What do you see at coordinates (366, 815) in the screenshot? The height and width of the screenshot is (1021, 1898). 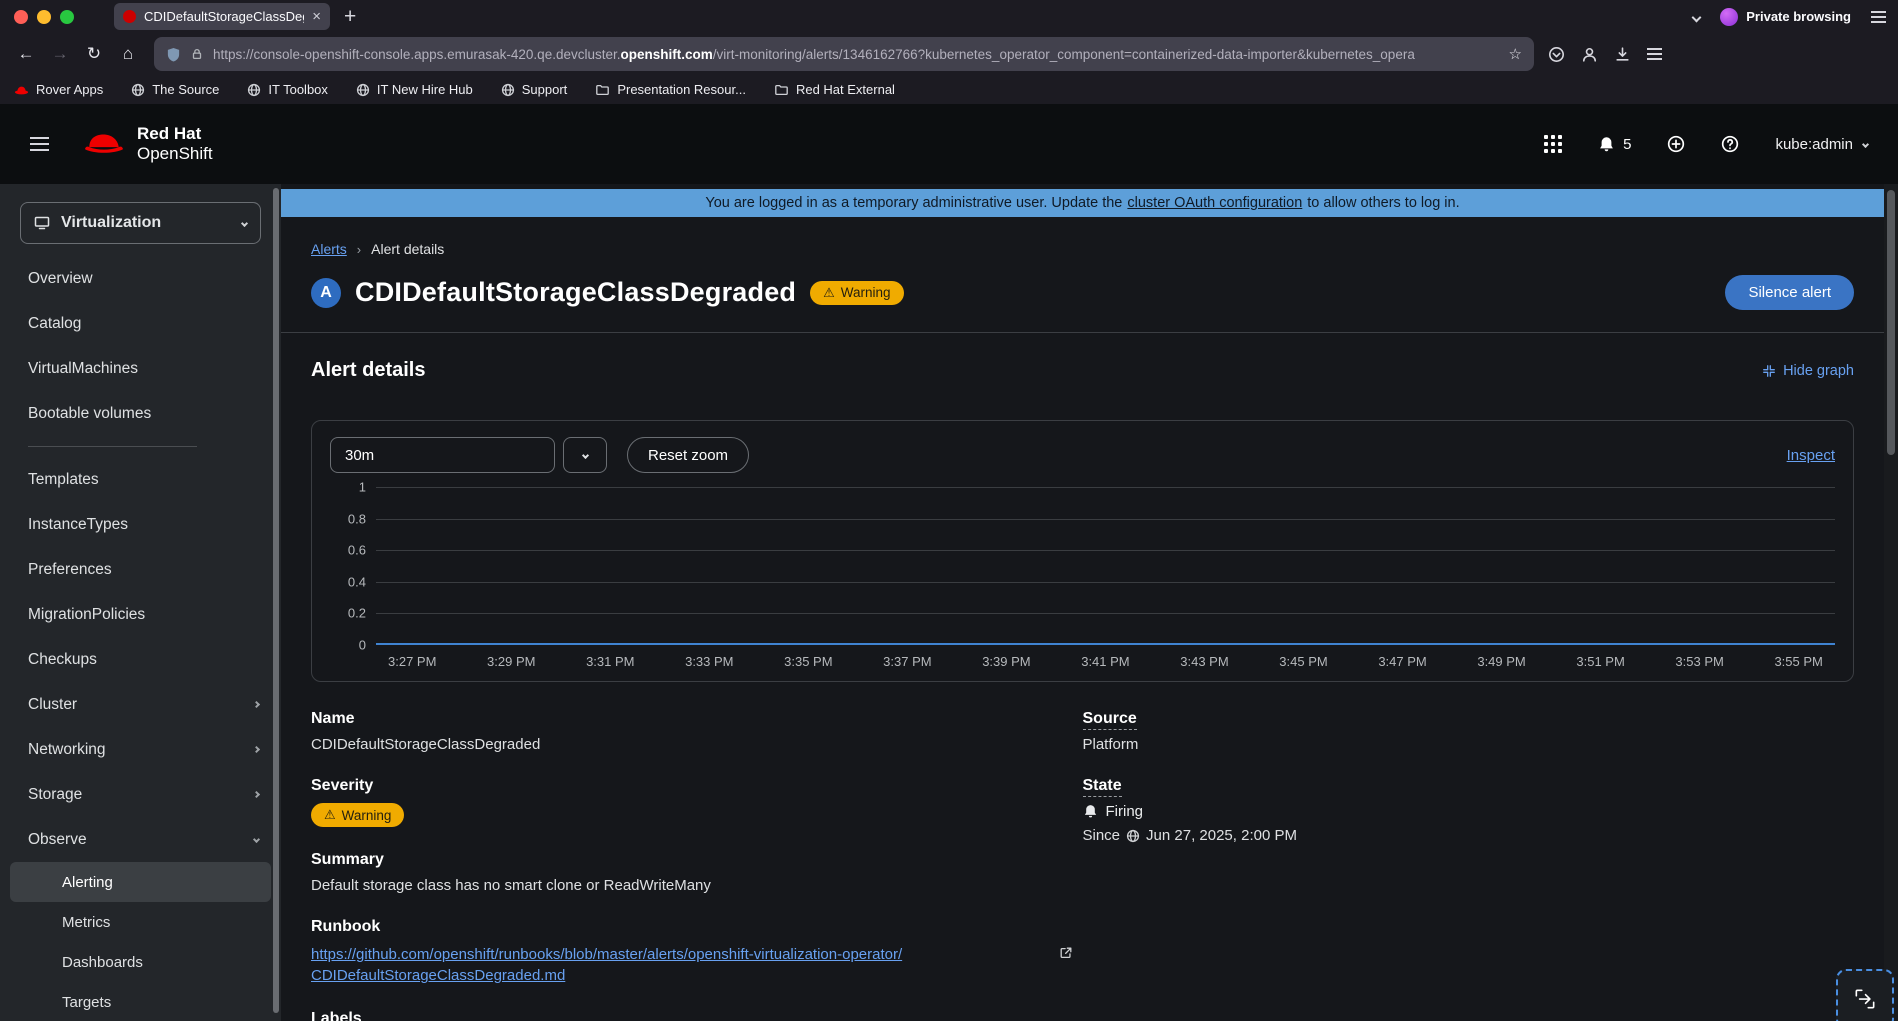 I see `severity-badge-label: Warning` at bounding box center [366, 815].